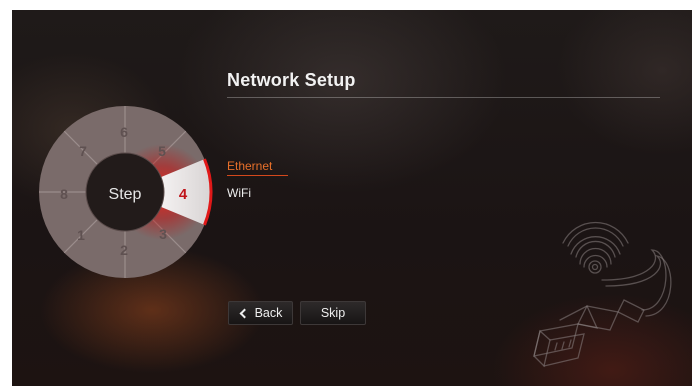  Describe the element at coordinates (124, 132) in the screenshot. I see `step-6-label: 6` at that location.